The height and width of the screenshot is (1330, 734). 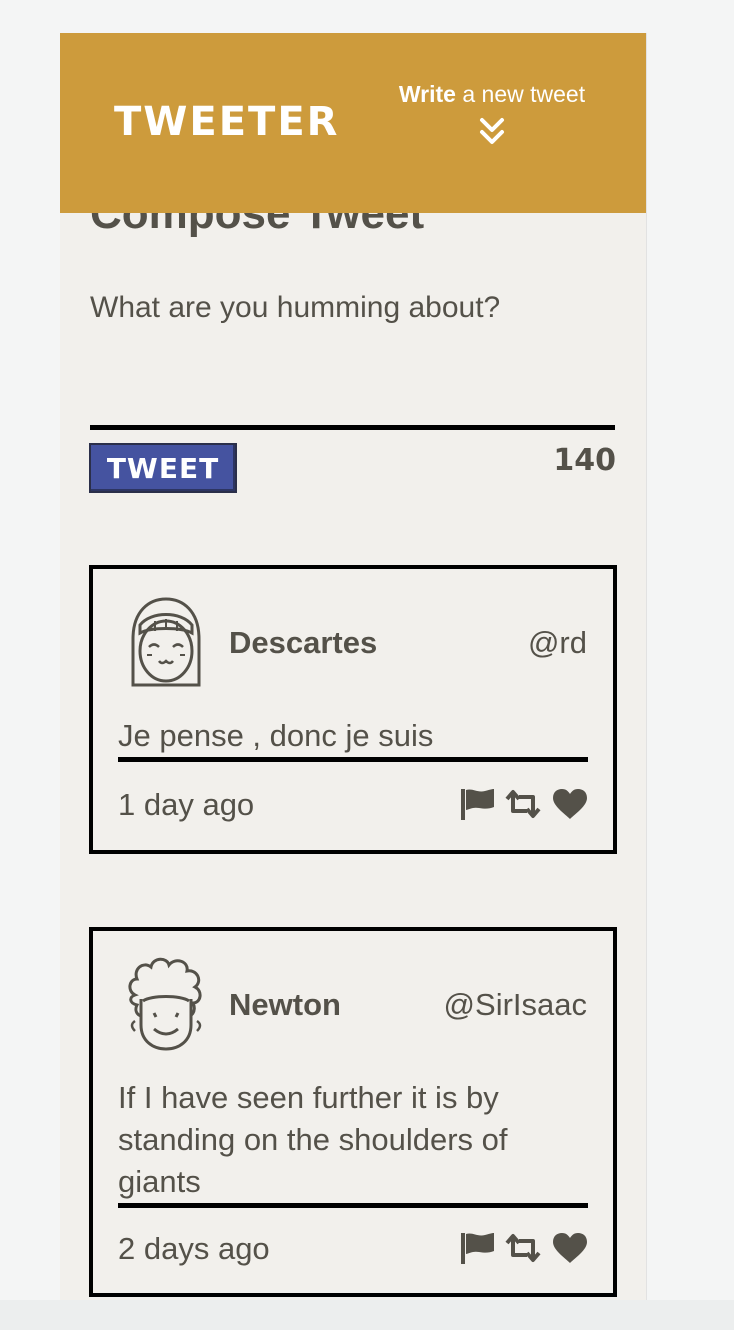 I want to click on window-bottom-edge, so click(x=367, y=1315).